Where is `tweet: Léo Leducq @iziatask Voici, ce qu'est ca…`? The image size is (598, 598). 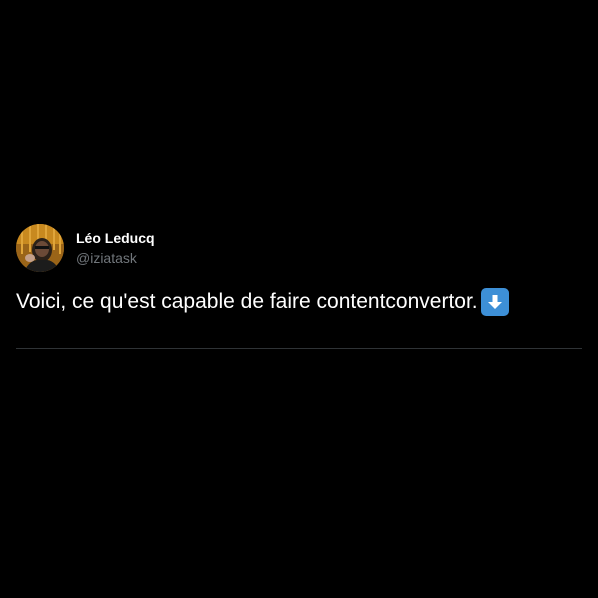 tweet: Léo Leducq @iziatask Voici, ce qu'est ca… is located at coordinates (299, 270).